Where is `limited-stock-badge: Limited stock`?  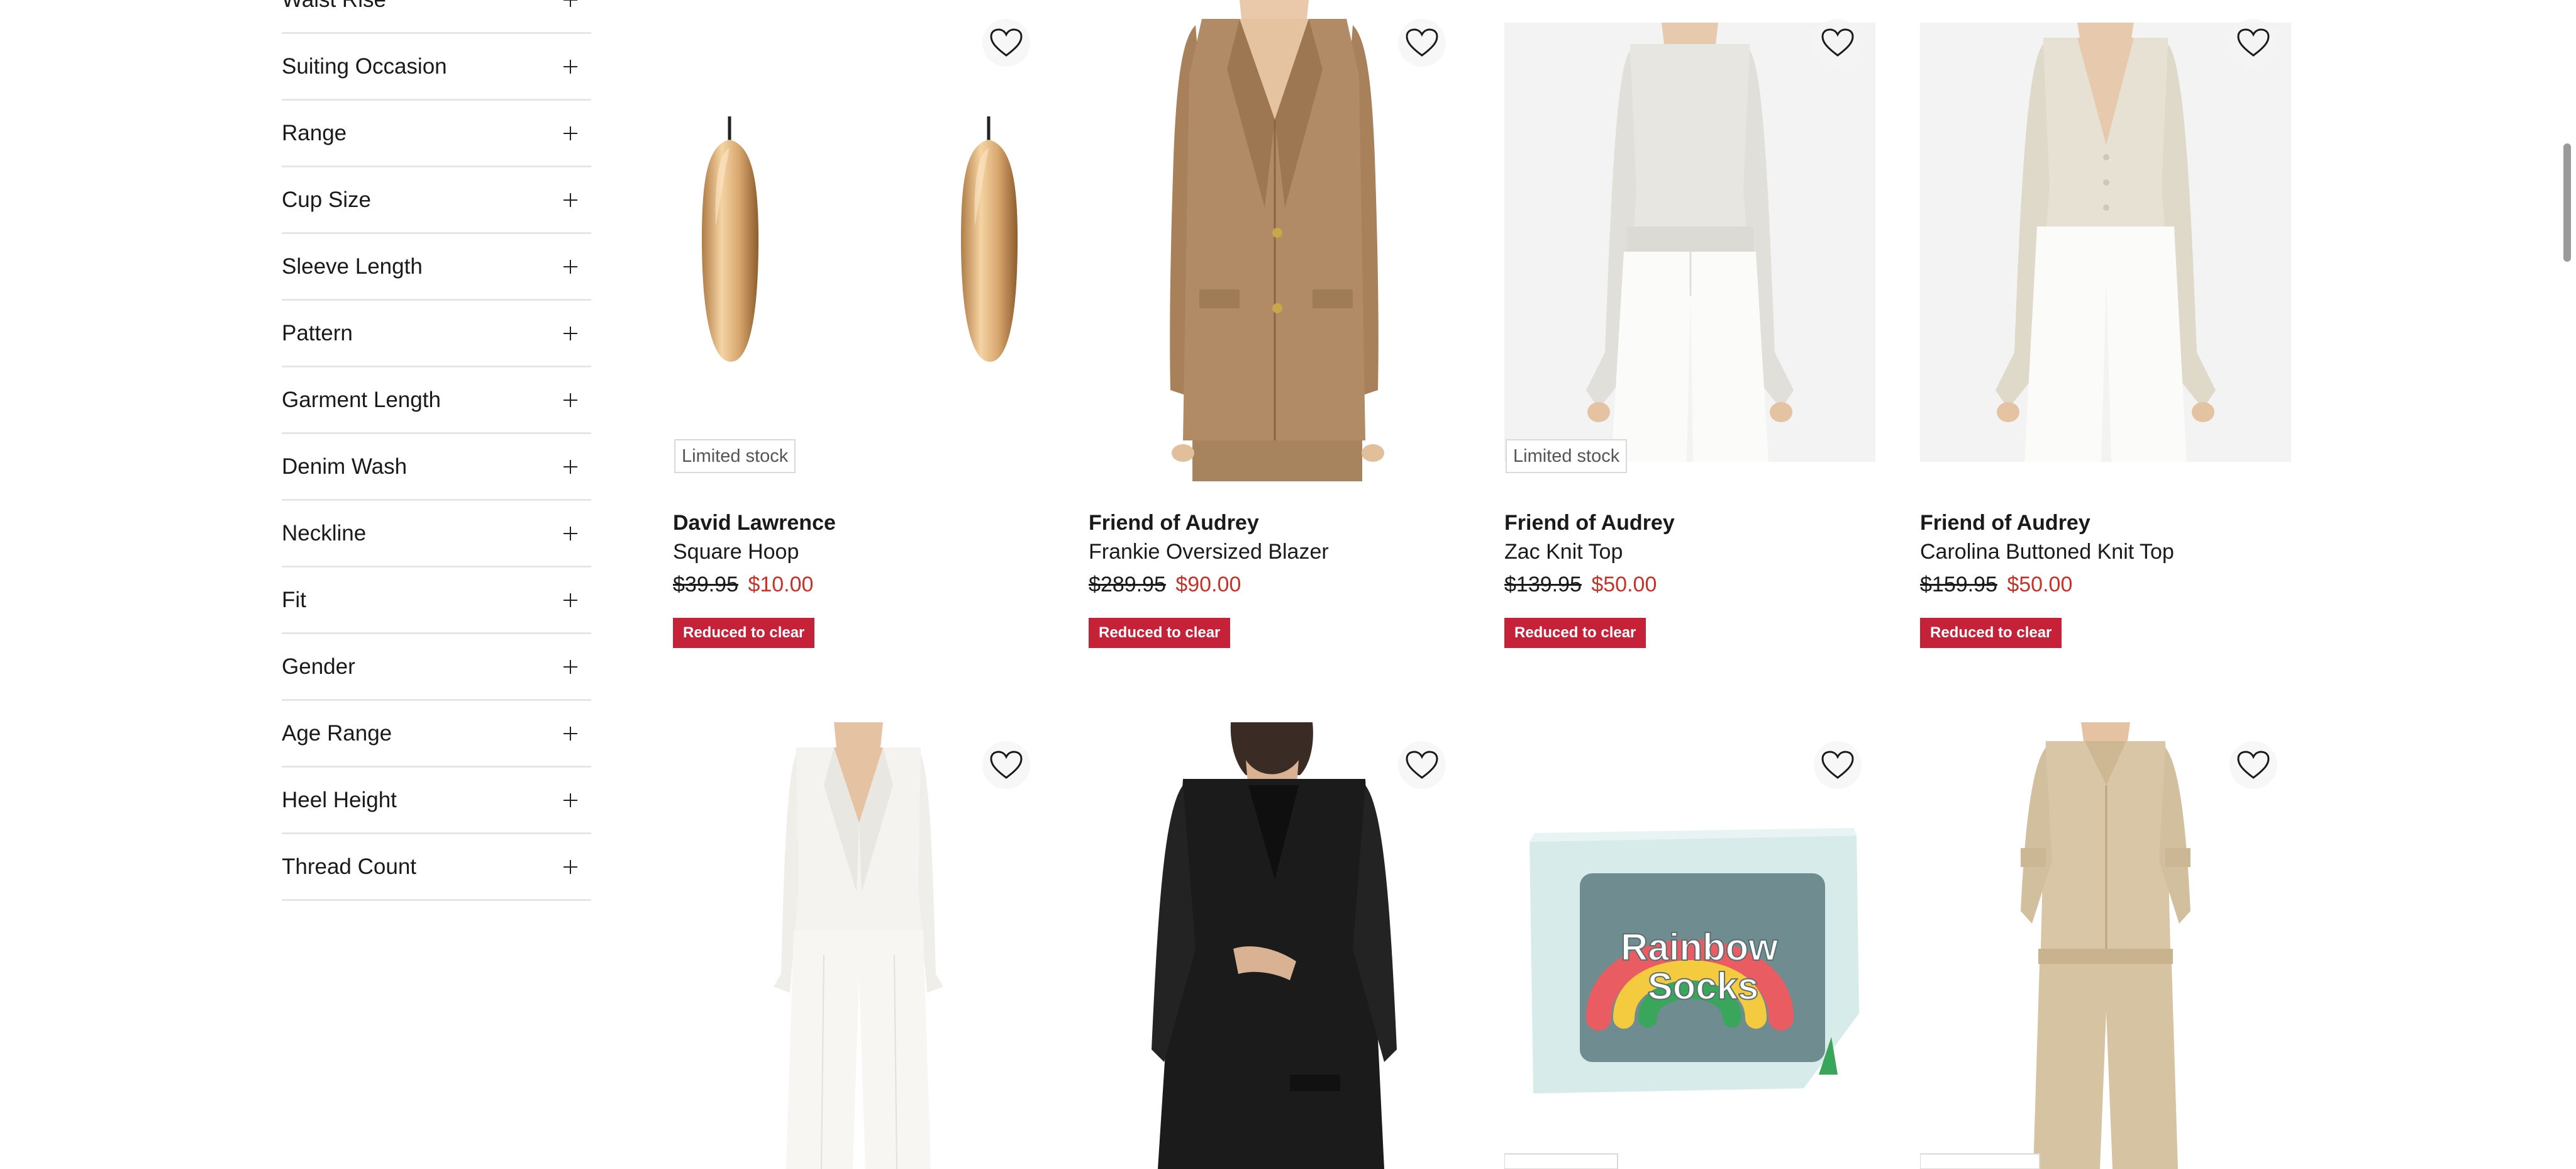
limited-stock-badge: Limited stock is located at coordinates (735, 456).